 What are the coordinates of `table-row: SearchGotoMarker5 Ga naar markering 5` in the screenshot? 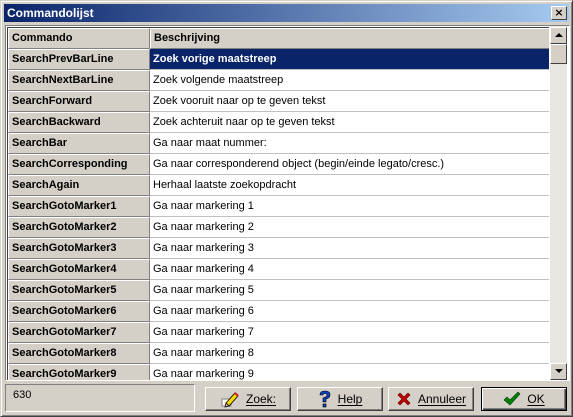 It's located at (278, 290).